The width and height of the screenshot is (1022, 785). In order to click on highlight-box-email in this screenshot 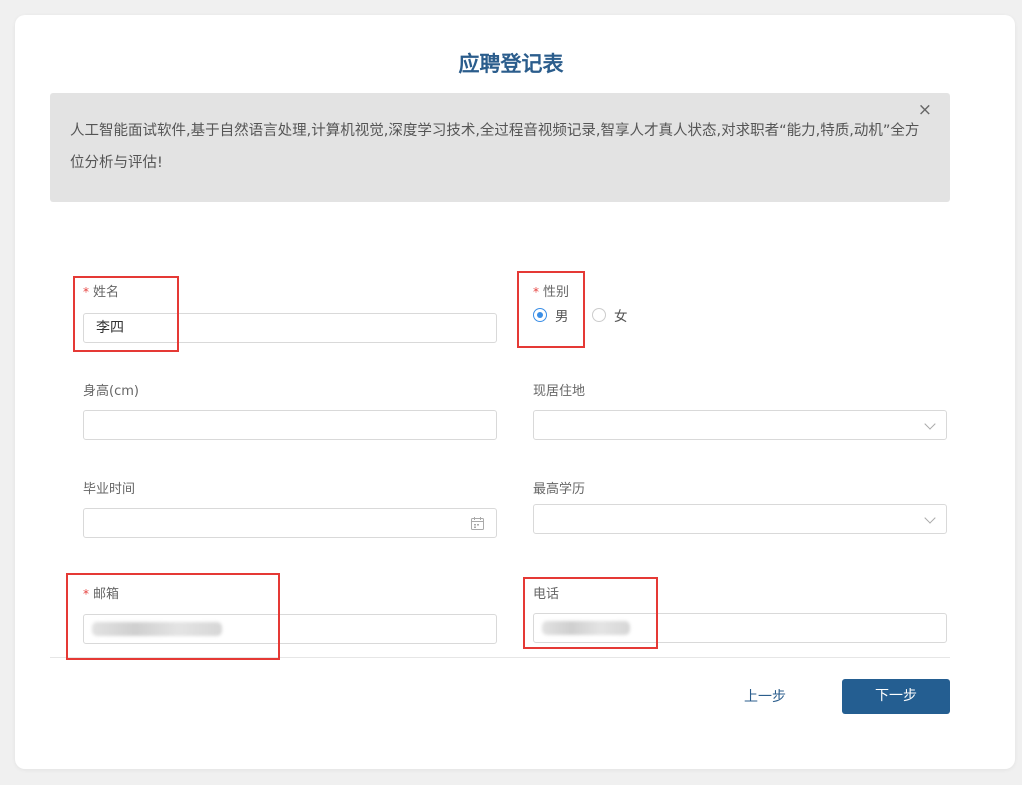, I will do `click(173, 616)`.